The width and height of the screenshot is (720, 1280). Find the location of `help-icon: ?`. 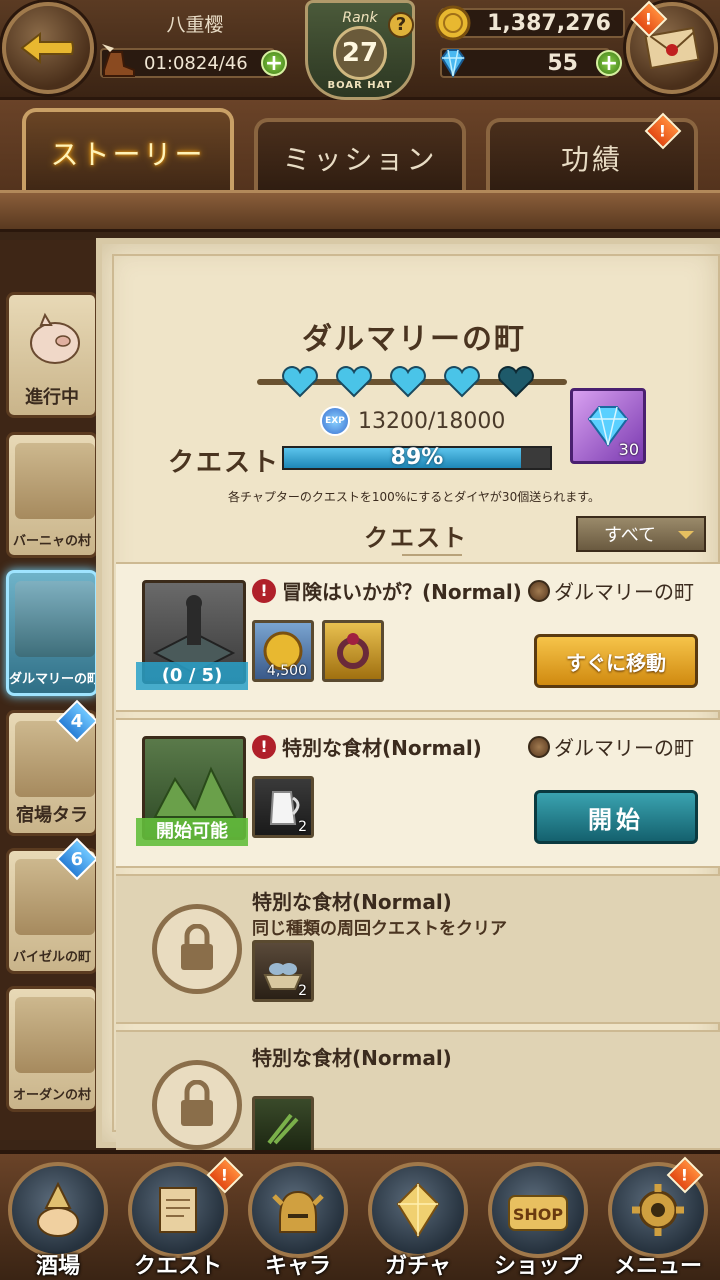

help-icon: ? is located at coordinates (401, 25).